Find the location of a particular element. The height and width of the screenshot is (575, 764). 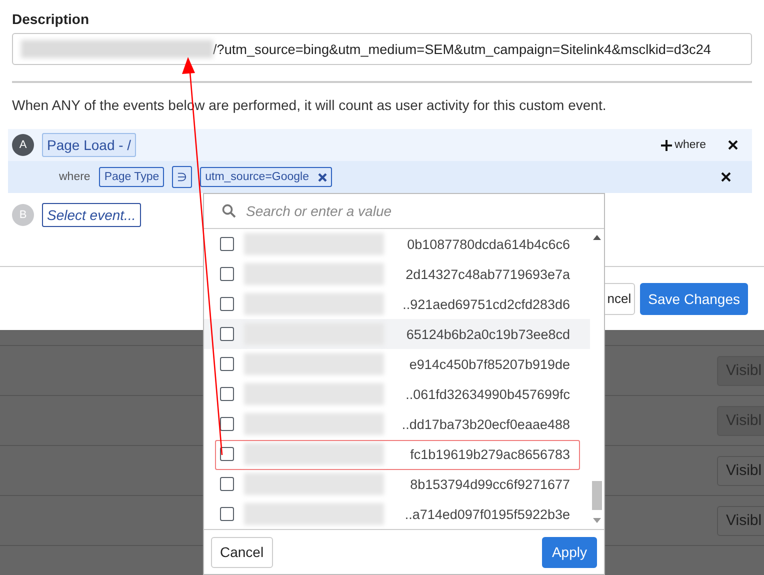

option-value: ..921aed69751cd2cfd283d6 is located at coordinates (486, 304).